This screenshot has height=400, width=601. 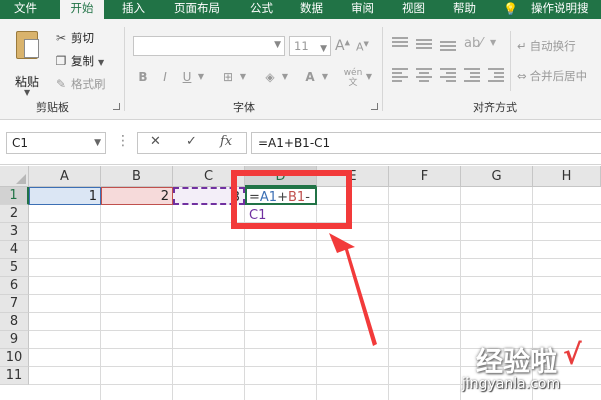 What do you see at coordinates (165, 77) in the screenshot?
I see `italic-button: I` at bounding box center [165, 77].